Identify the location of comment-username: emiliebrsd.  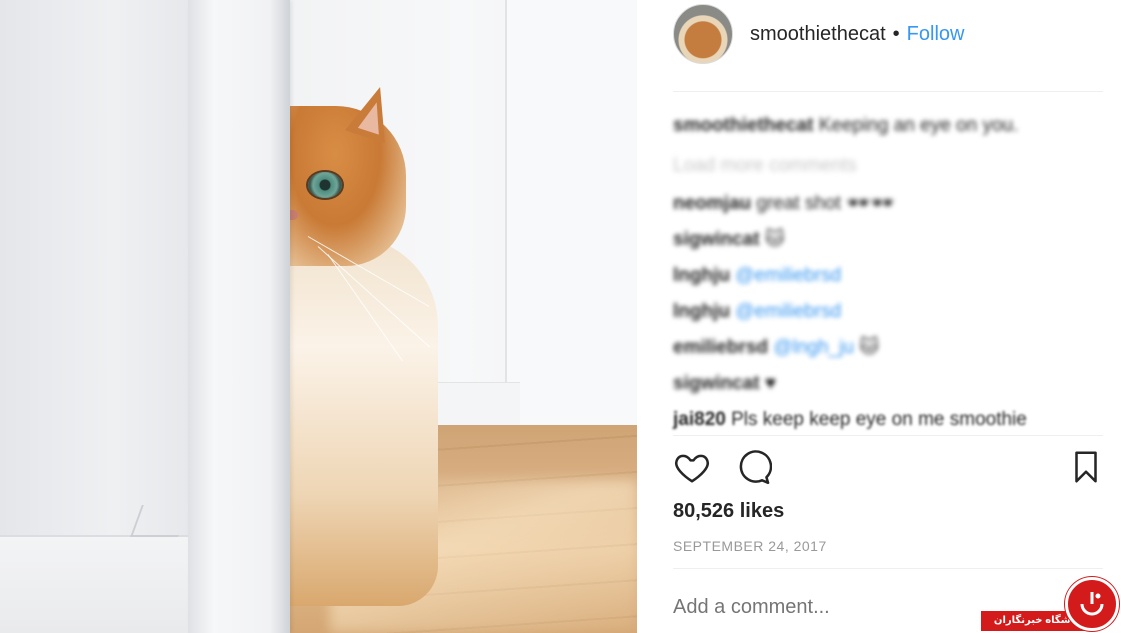
(720, 347).